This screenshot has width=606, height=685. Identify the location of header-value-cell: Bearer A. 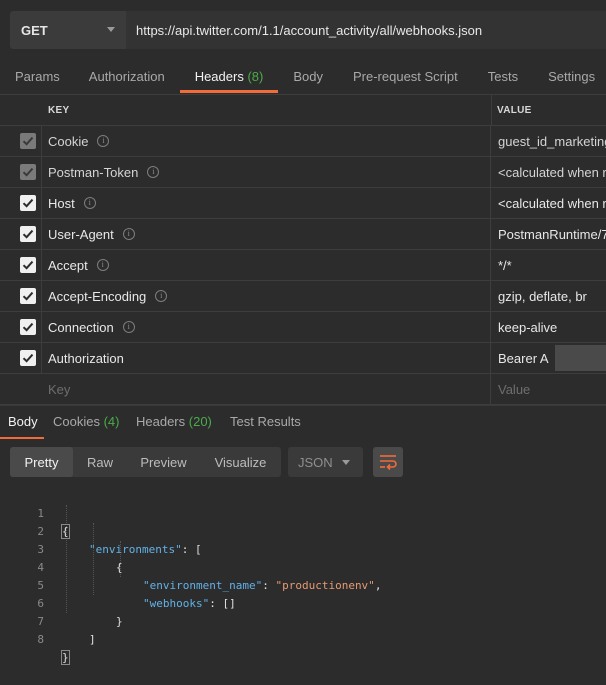
(548, 358).